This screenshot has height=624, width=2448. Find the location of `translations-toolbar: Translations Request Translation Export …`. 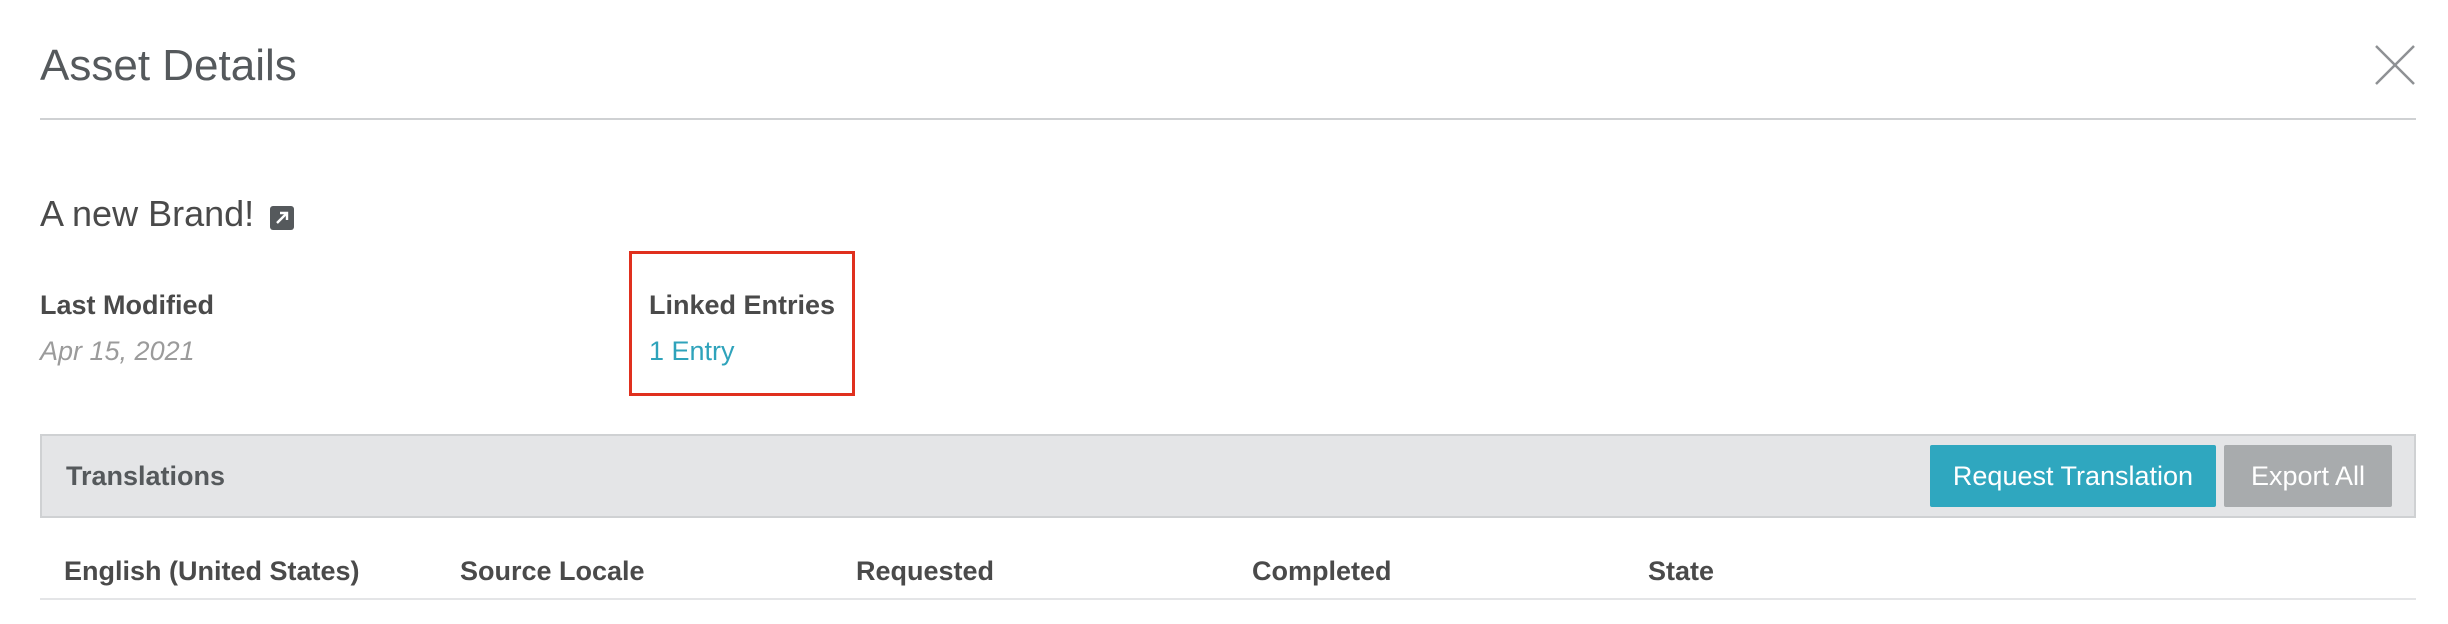

translations-toolbar: Translations Request Translation Export … is located at coordinates (1228, 476).